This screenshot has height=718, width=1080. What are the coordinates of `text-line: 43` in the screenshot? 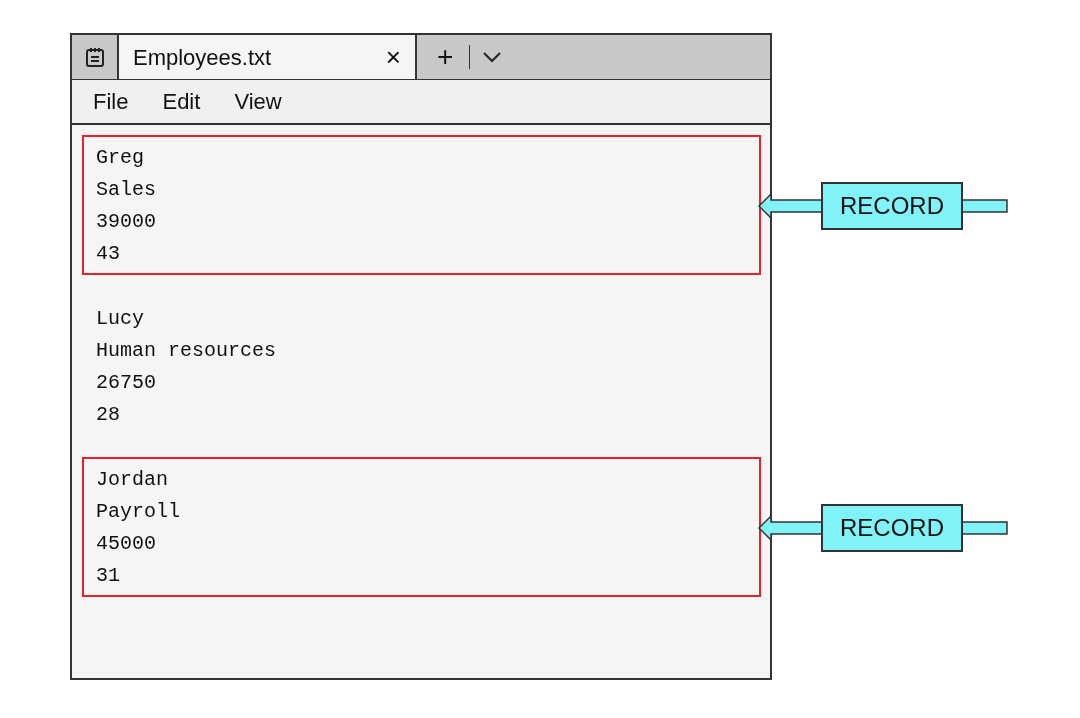 It's located at (108, 254).